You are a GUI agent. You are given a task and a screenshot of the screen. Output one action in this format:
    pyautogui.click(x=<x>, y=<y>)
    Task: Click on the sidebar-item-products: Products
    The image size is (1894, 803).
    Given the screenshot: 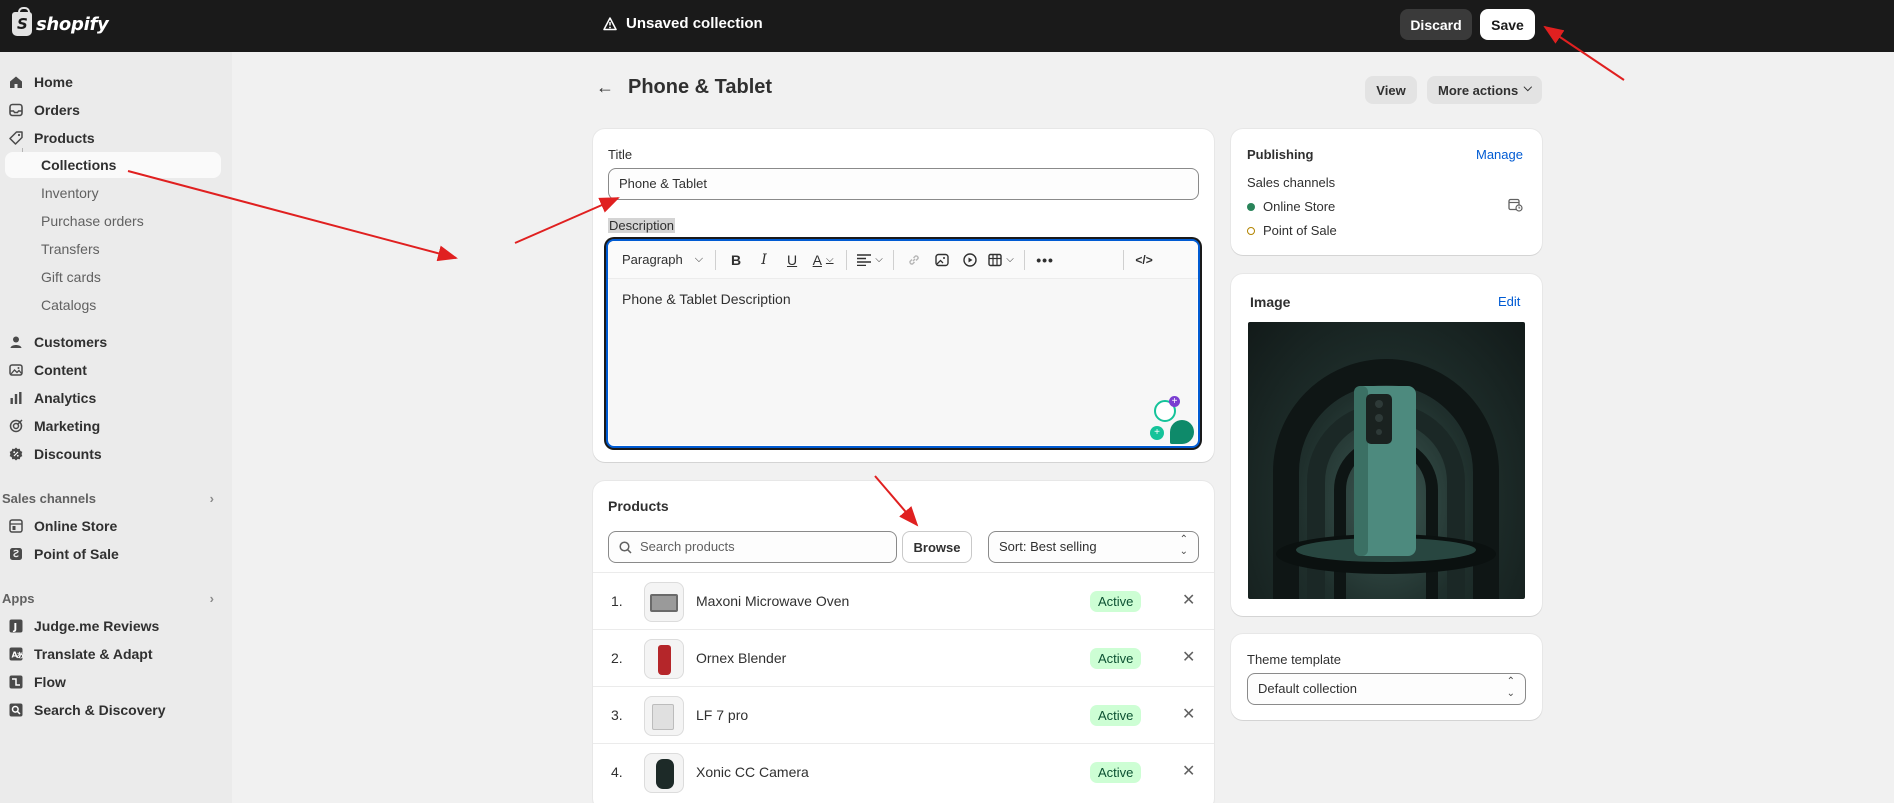 What is the action you would take?
    pyautogui.click(x=51, y=138)
    